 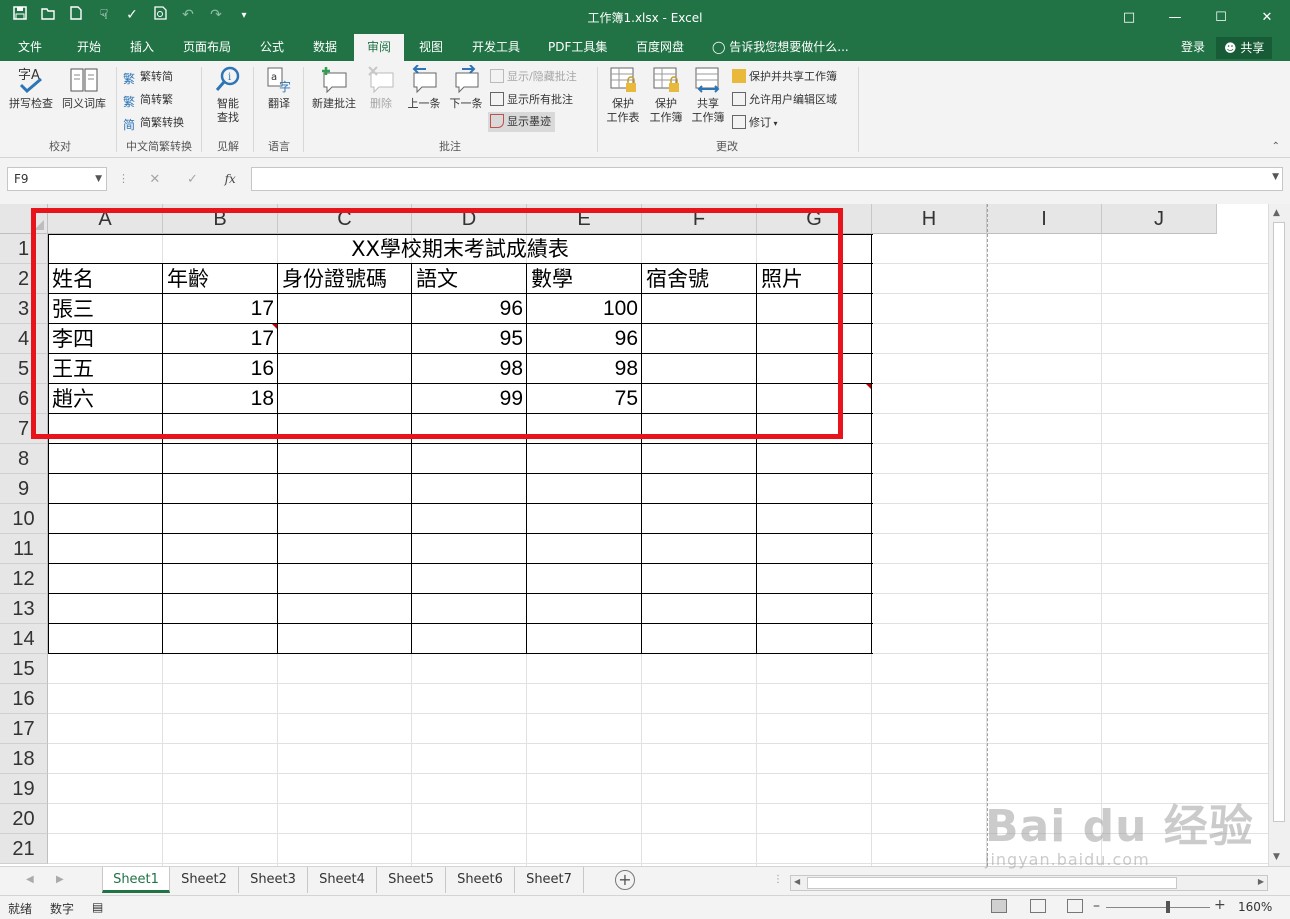 I want to click on zoom-slider, so click(x=1158, y=907).